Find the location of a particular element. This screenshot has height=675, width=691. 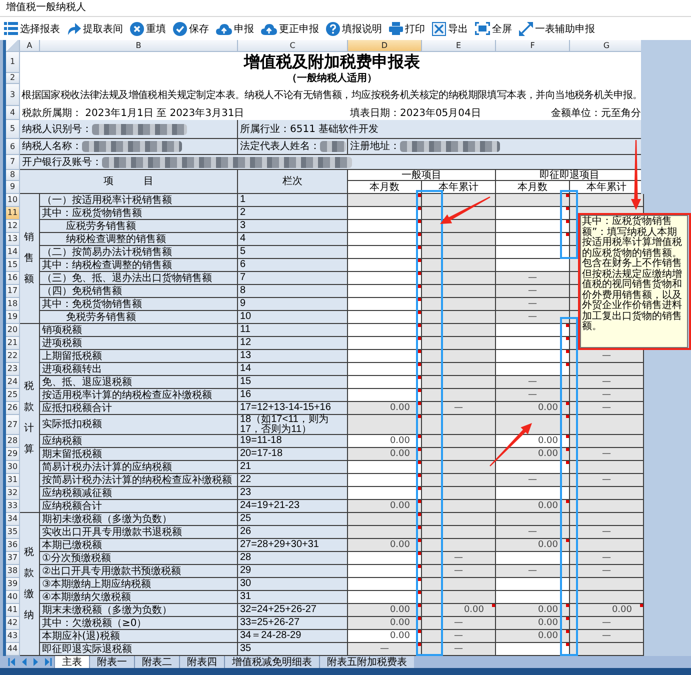

row-header: 34 is located at coordinates (13, 519).